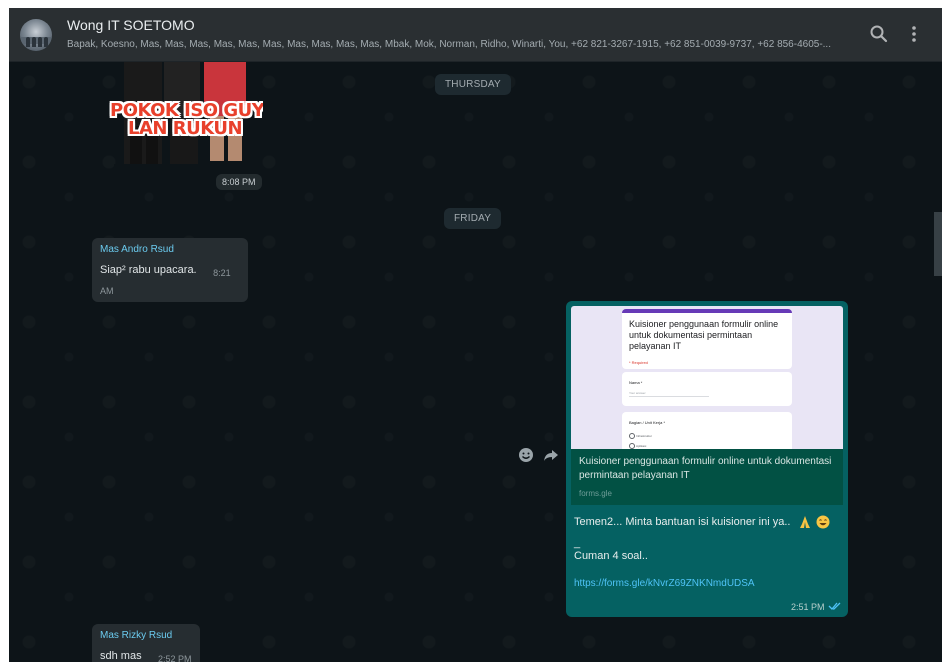 This screenshot has height=662, width=942. Describe the element at coordinates (823, 522) in the screenshot. I see `grinning-emoji-icon` at that location.